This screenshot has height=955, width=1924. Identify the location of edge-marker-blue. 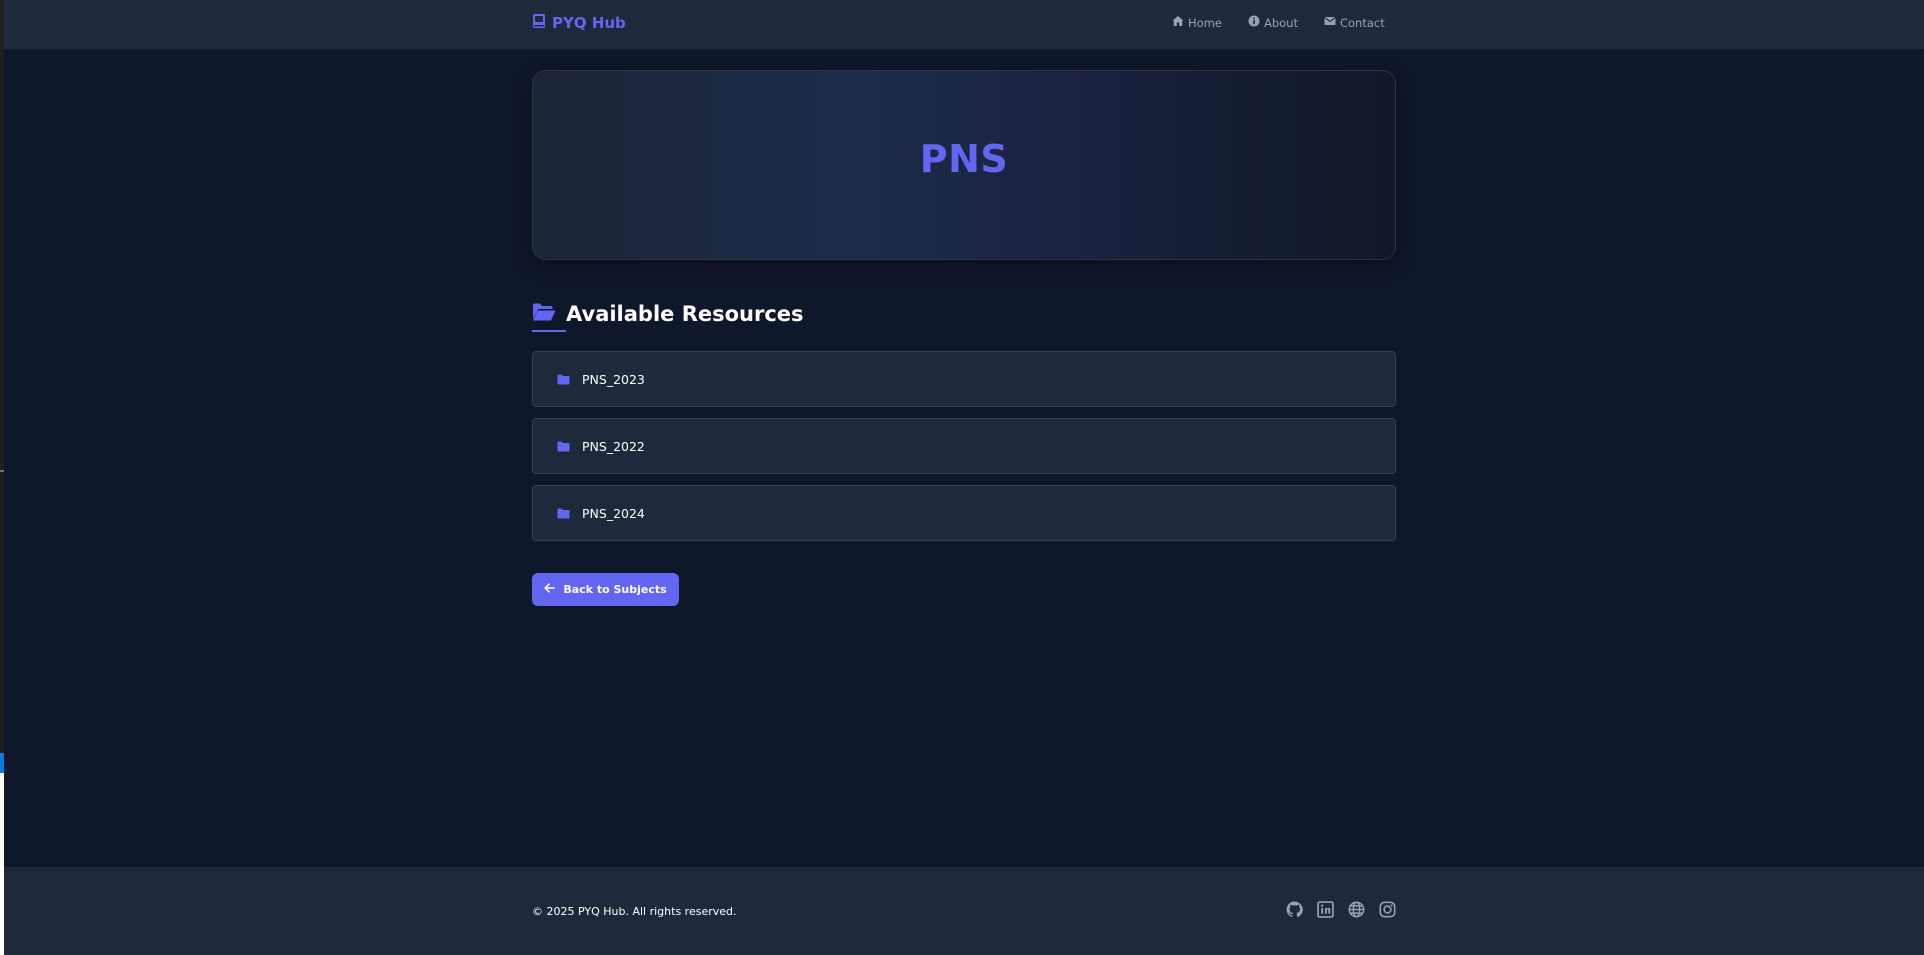
(2, 763).